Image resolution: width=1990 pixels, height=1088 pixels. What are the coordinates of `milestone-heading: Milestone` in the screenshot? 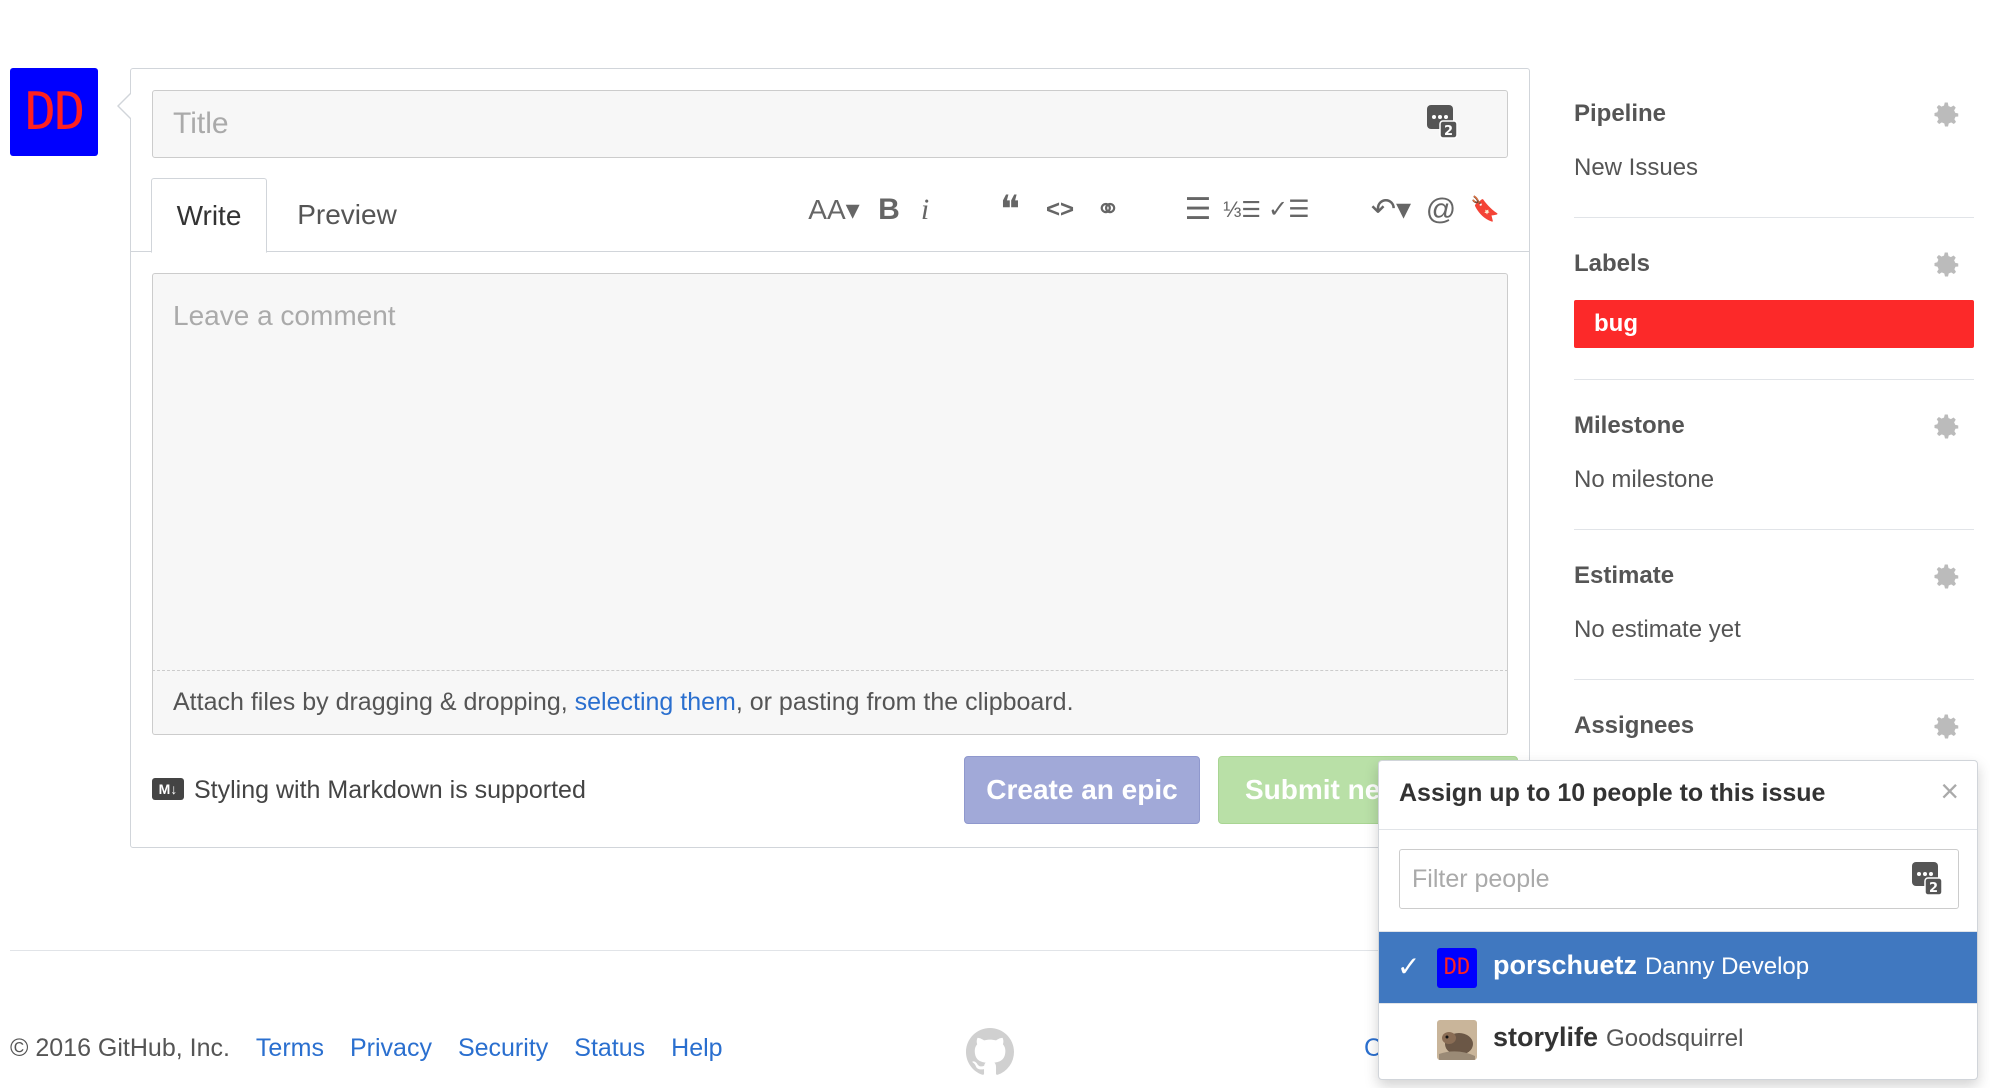 It's located at (1629, 425).